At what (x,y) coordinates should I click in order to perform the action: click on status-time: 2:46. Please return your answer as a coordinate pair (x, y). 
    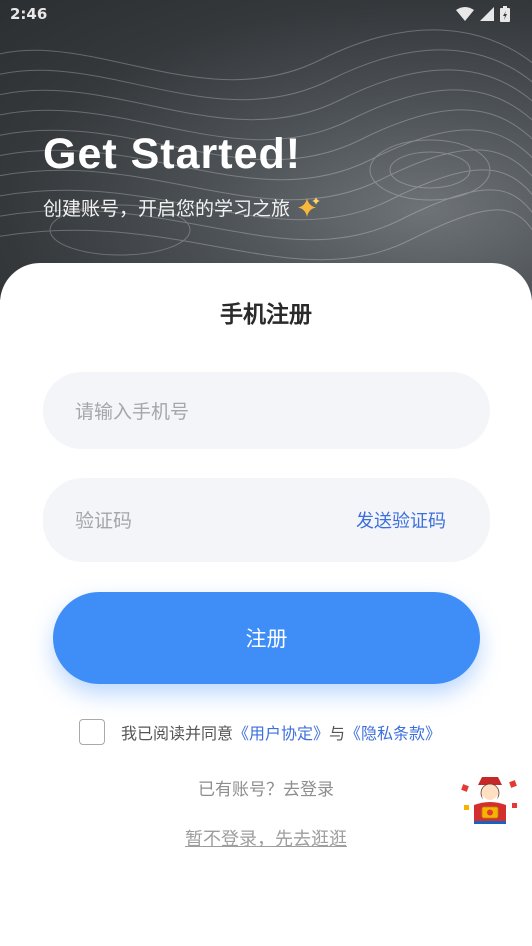
    Looking at the image, I should click on (29, 14).